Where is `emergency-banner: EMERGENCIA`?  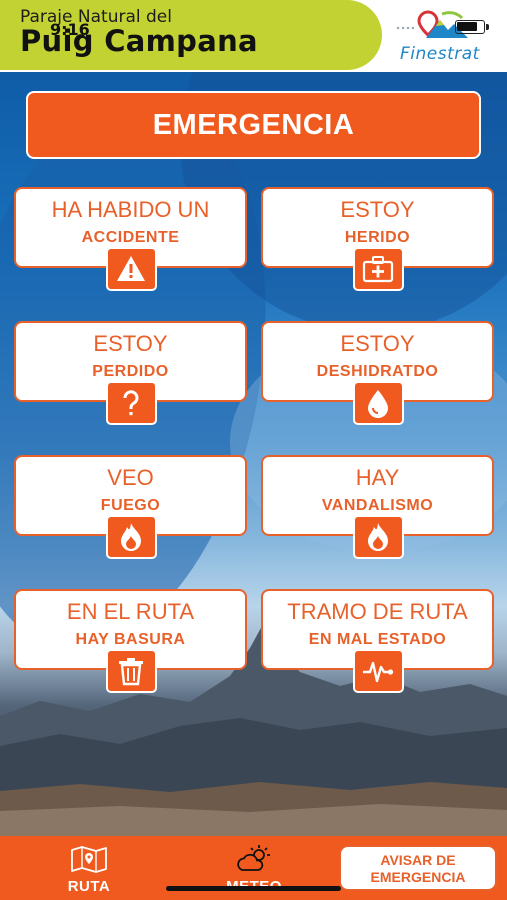 emergency-banner: EMERGENCIA is located at coordinates (253, 125).